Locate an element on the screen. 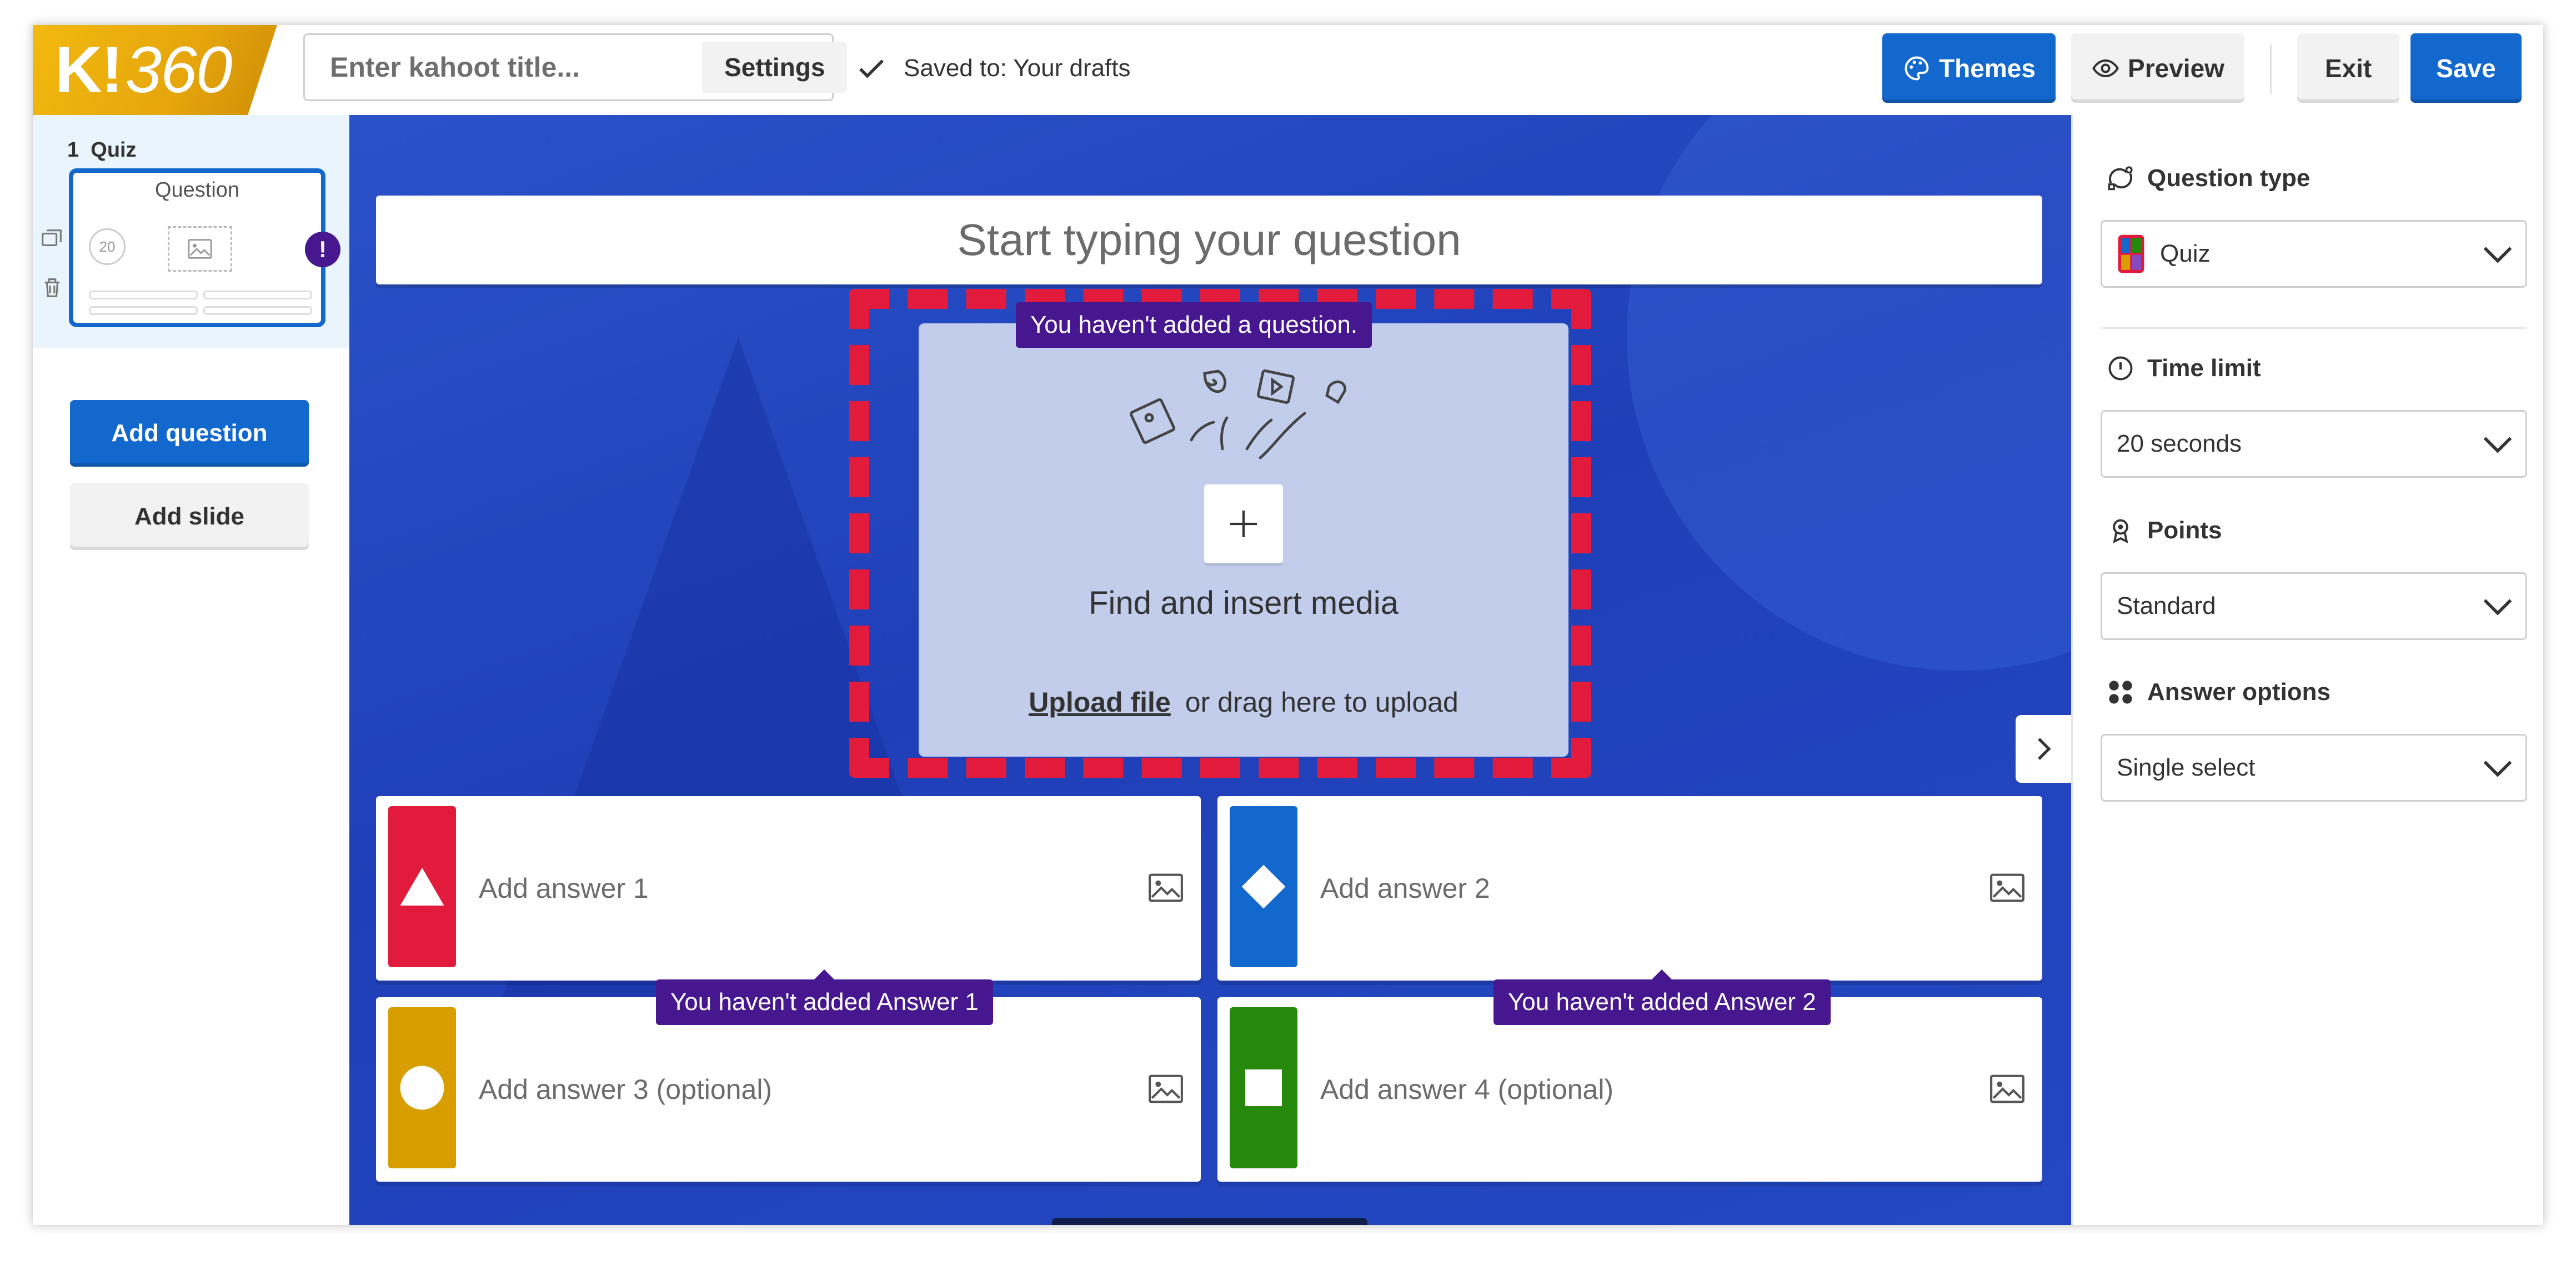 The width and height of the screenshot is (2576, 1265). circle-icon is located at coordinates (422, 1088).